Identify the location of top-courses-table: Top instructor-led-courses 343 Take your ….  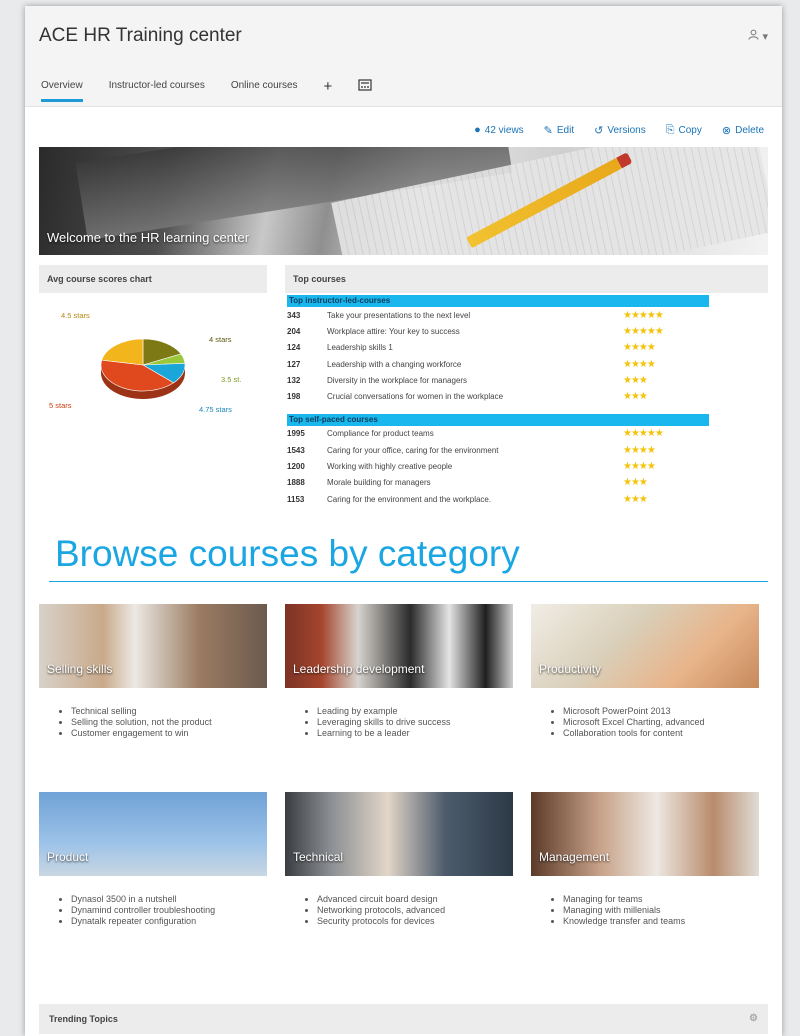
(527, 401).